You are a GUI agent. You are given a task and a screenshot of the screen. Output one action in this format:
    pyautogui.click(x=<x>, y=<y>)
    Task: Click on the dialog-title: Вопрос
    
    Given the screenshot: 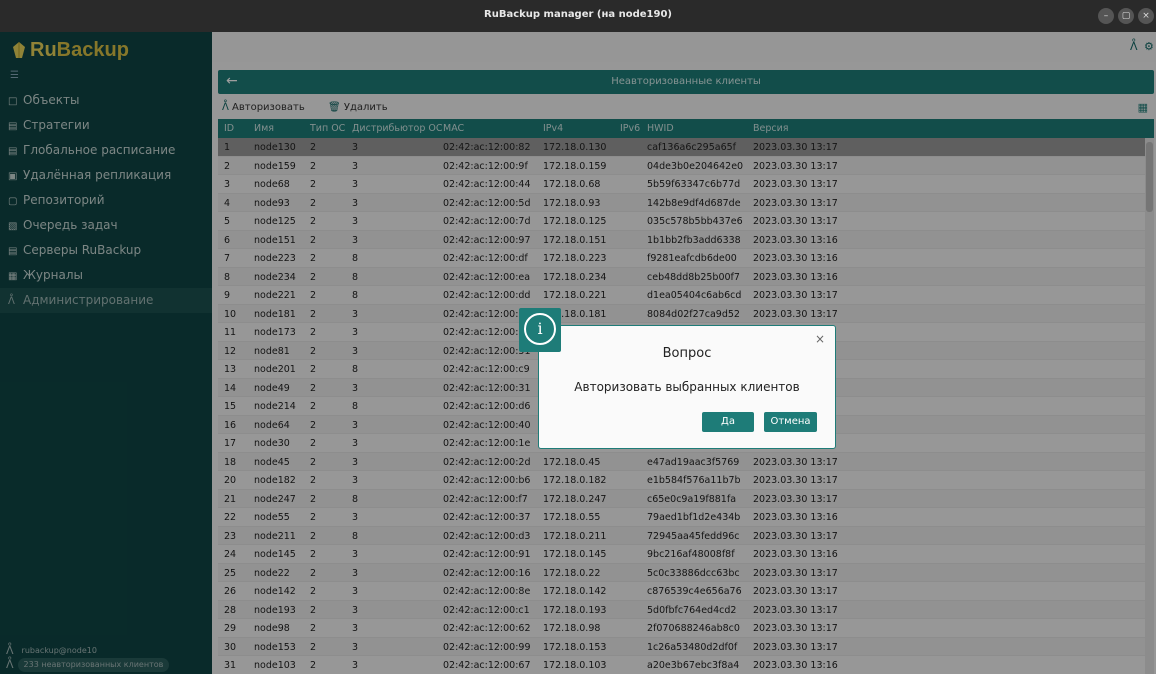 What is the action you would take?
    pyautogui.click(x=687, y=353)
    